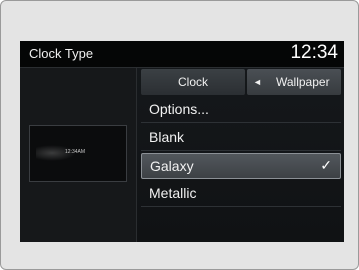 The height and width of the screenshot is (270, 359). I want to click on preview-time: 12:34AM, so click(75, 152).